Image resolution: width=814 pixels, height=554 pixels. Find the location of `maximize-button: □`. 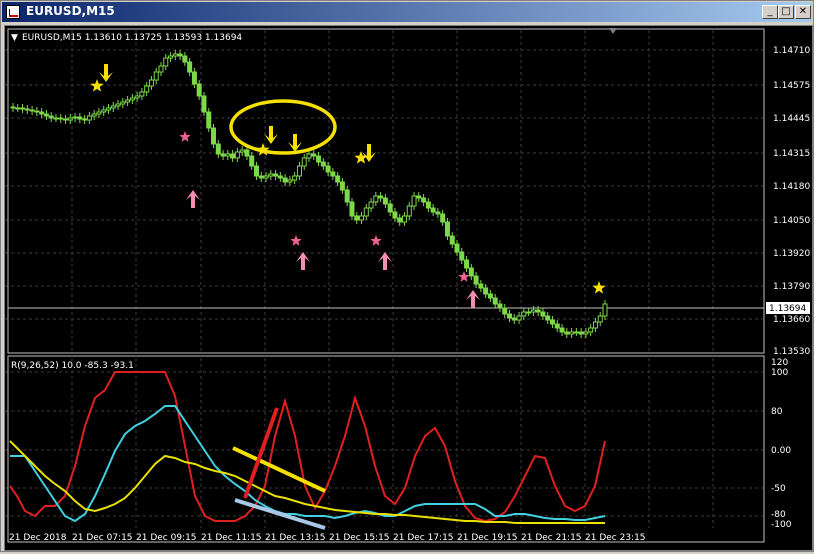

maximize-button: □ is located at coordinates (786, 12).